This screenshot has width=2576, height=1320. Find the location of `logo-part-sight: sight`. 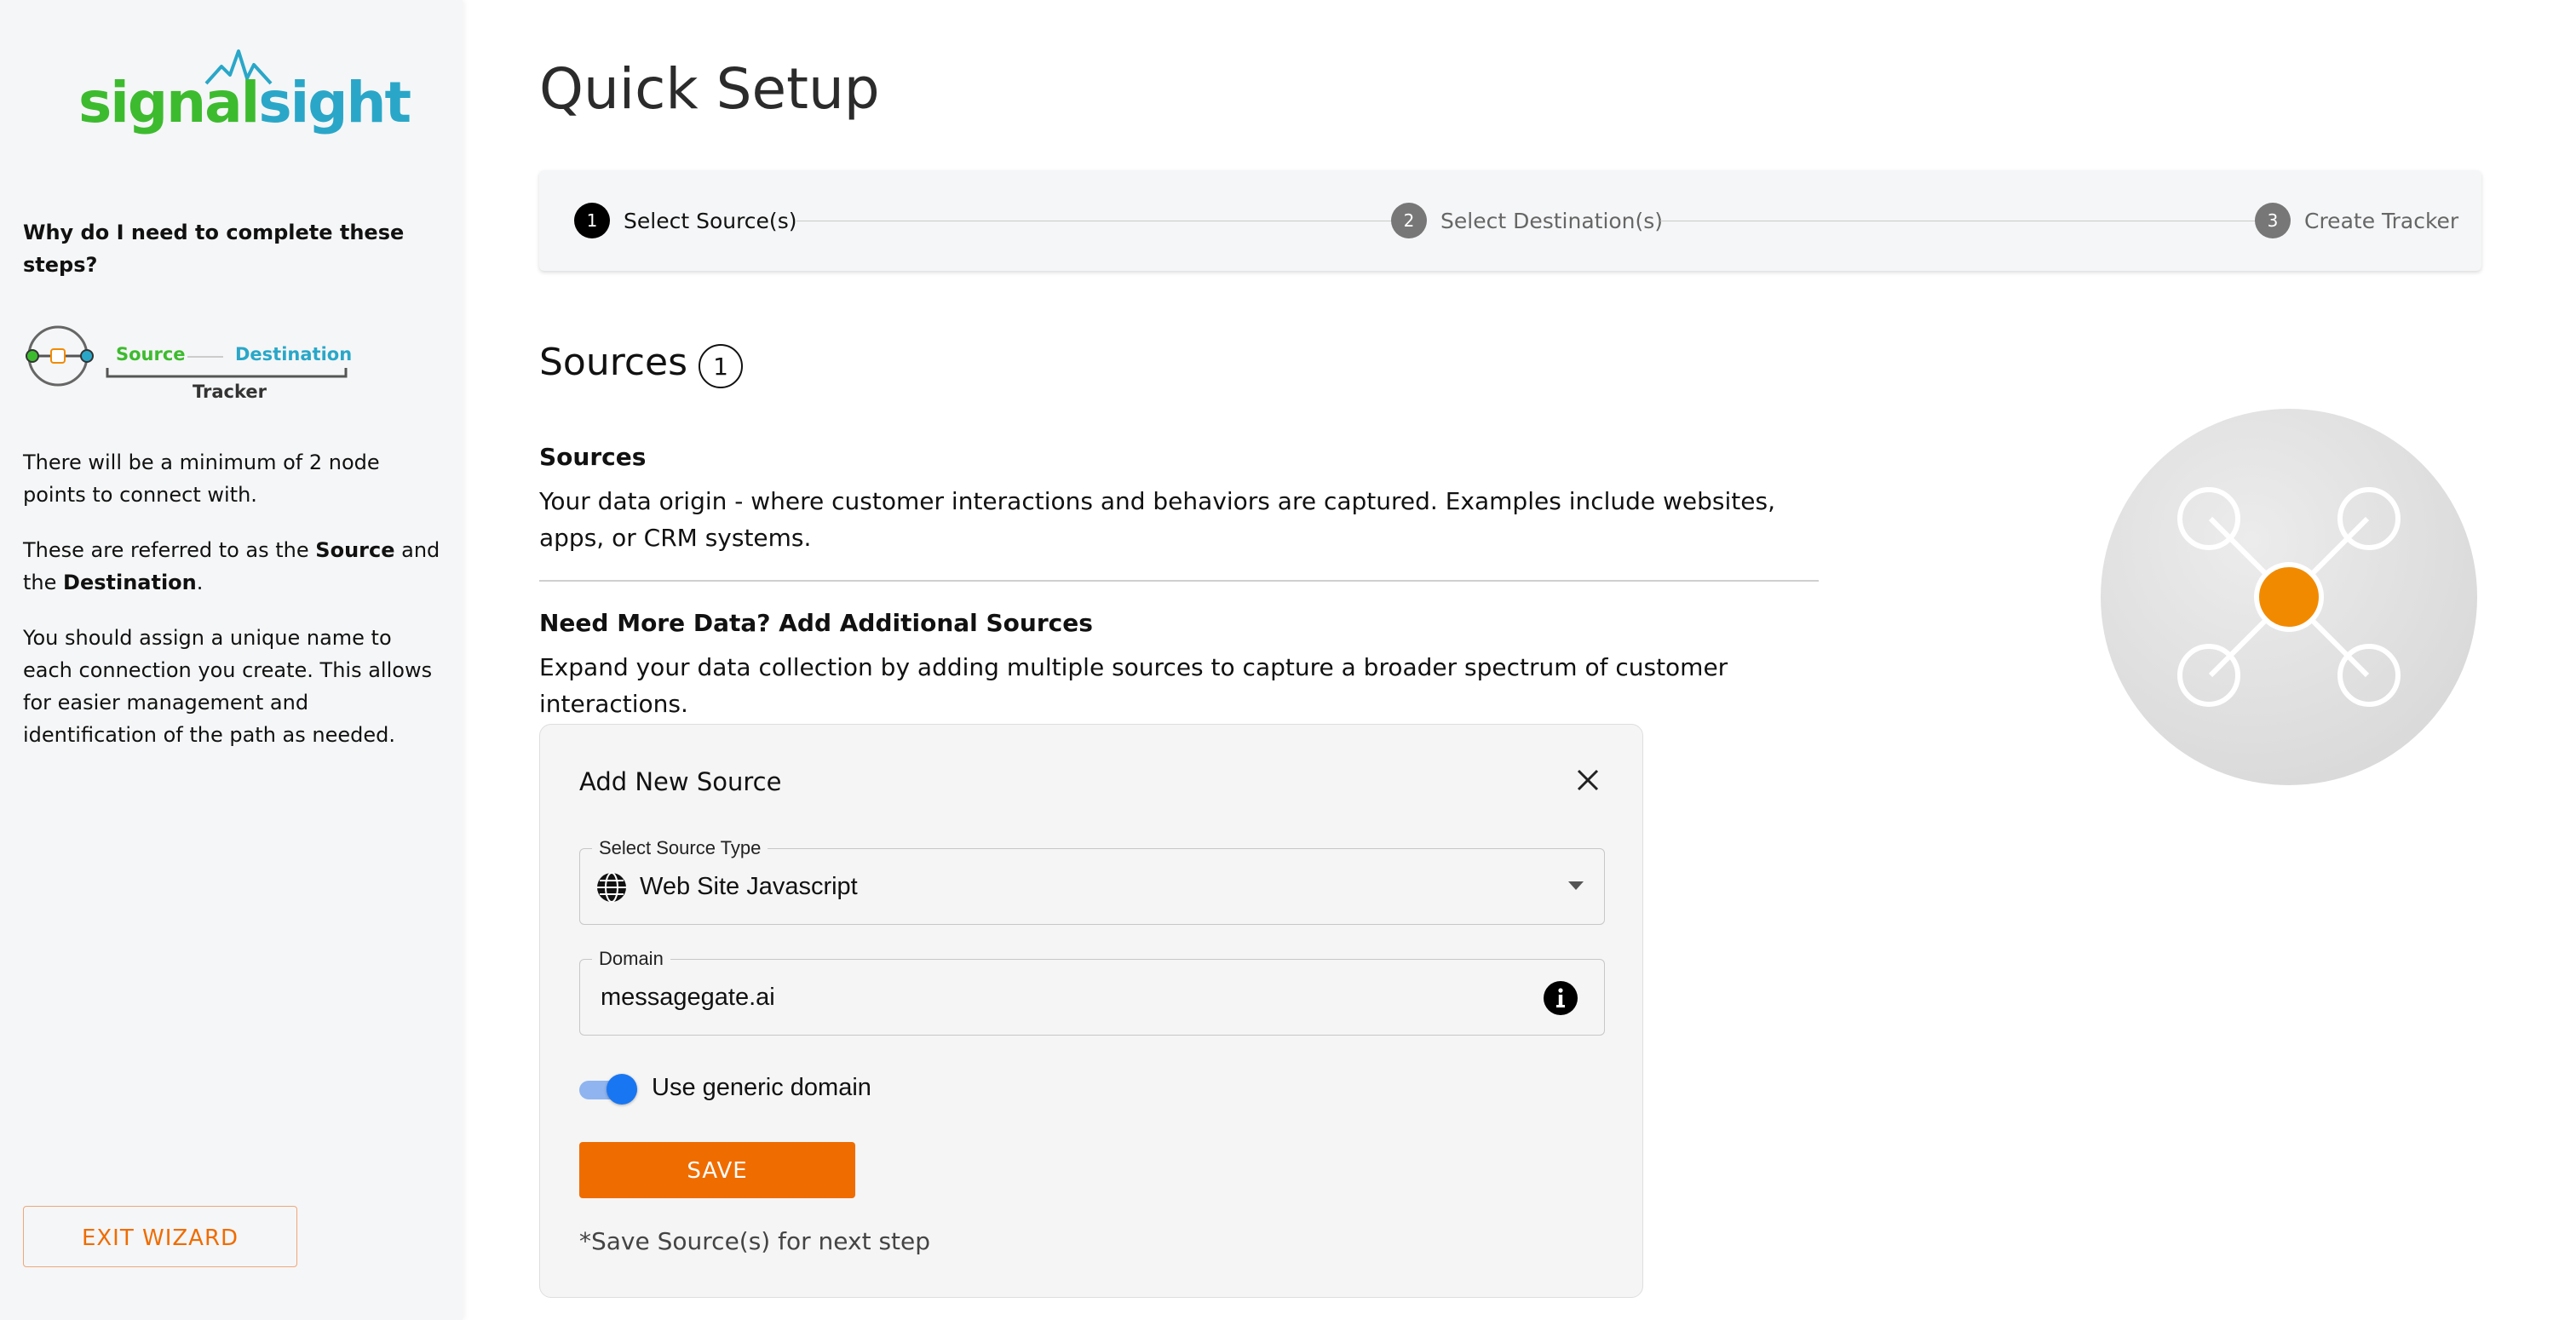

logo-part-sight: sight is located at coordinates (335, 102).